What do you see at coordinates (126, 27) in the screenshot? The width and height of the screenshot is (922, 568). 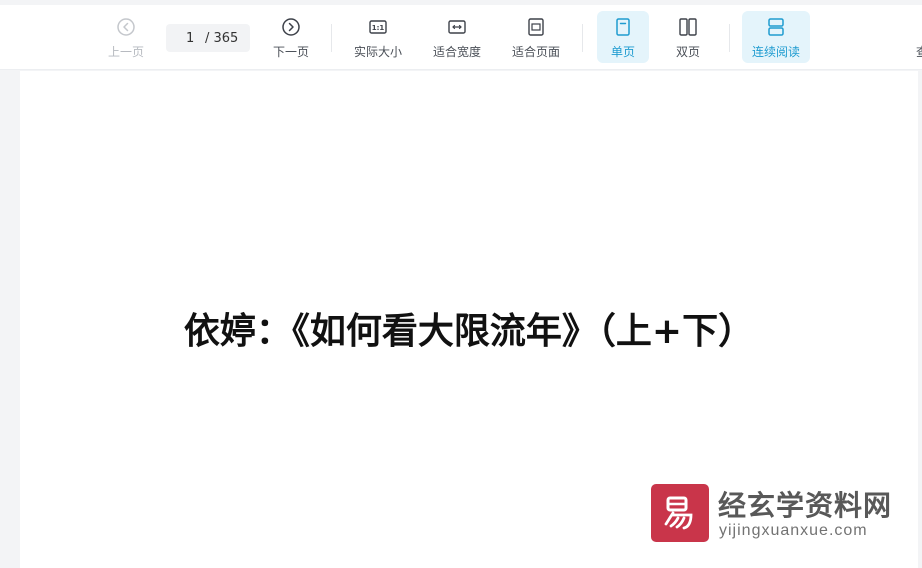 I see `chevron-left-circle-icon` at bounding box center [126, 27].